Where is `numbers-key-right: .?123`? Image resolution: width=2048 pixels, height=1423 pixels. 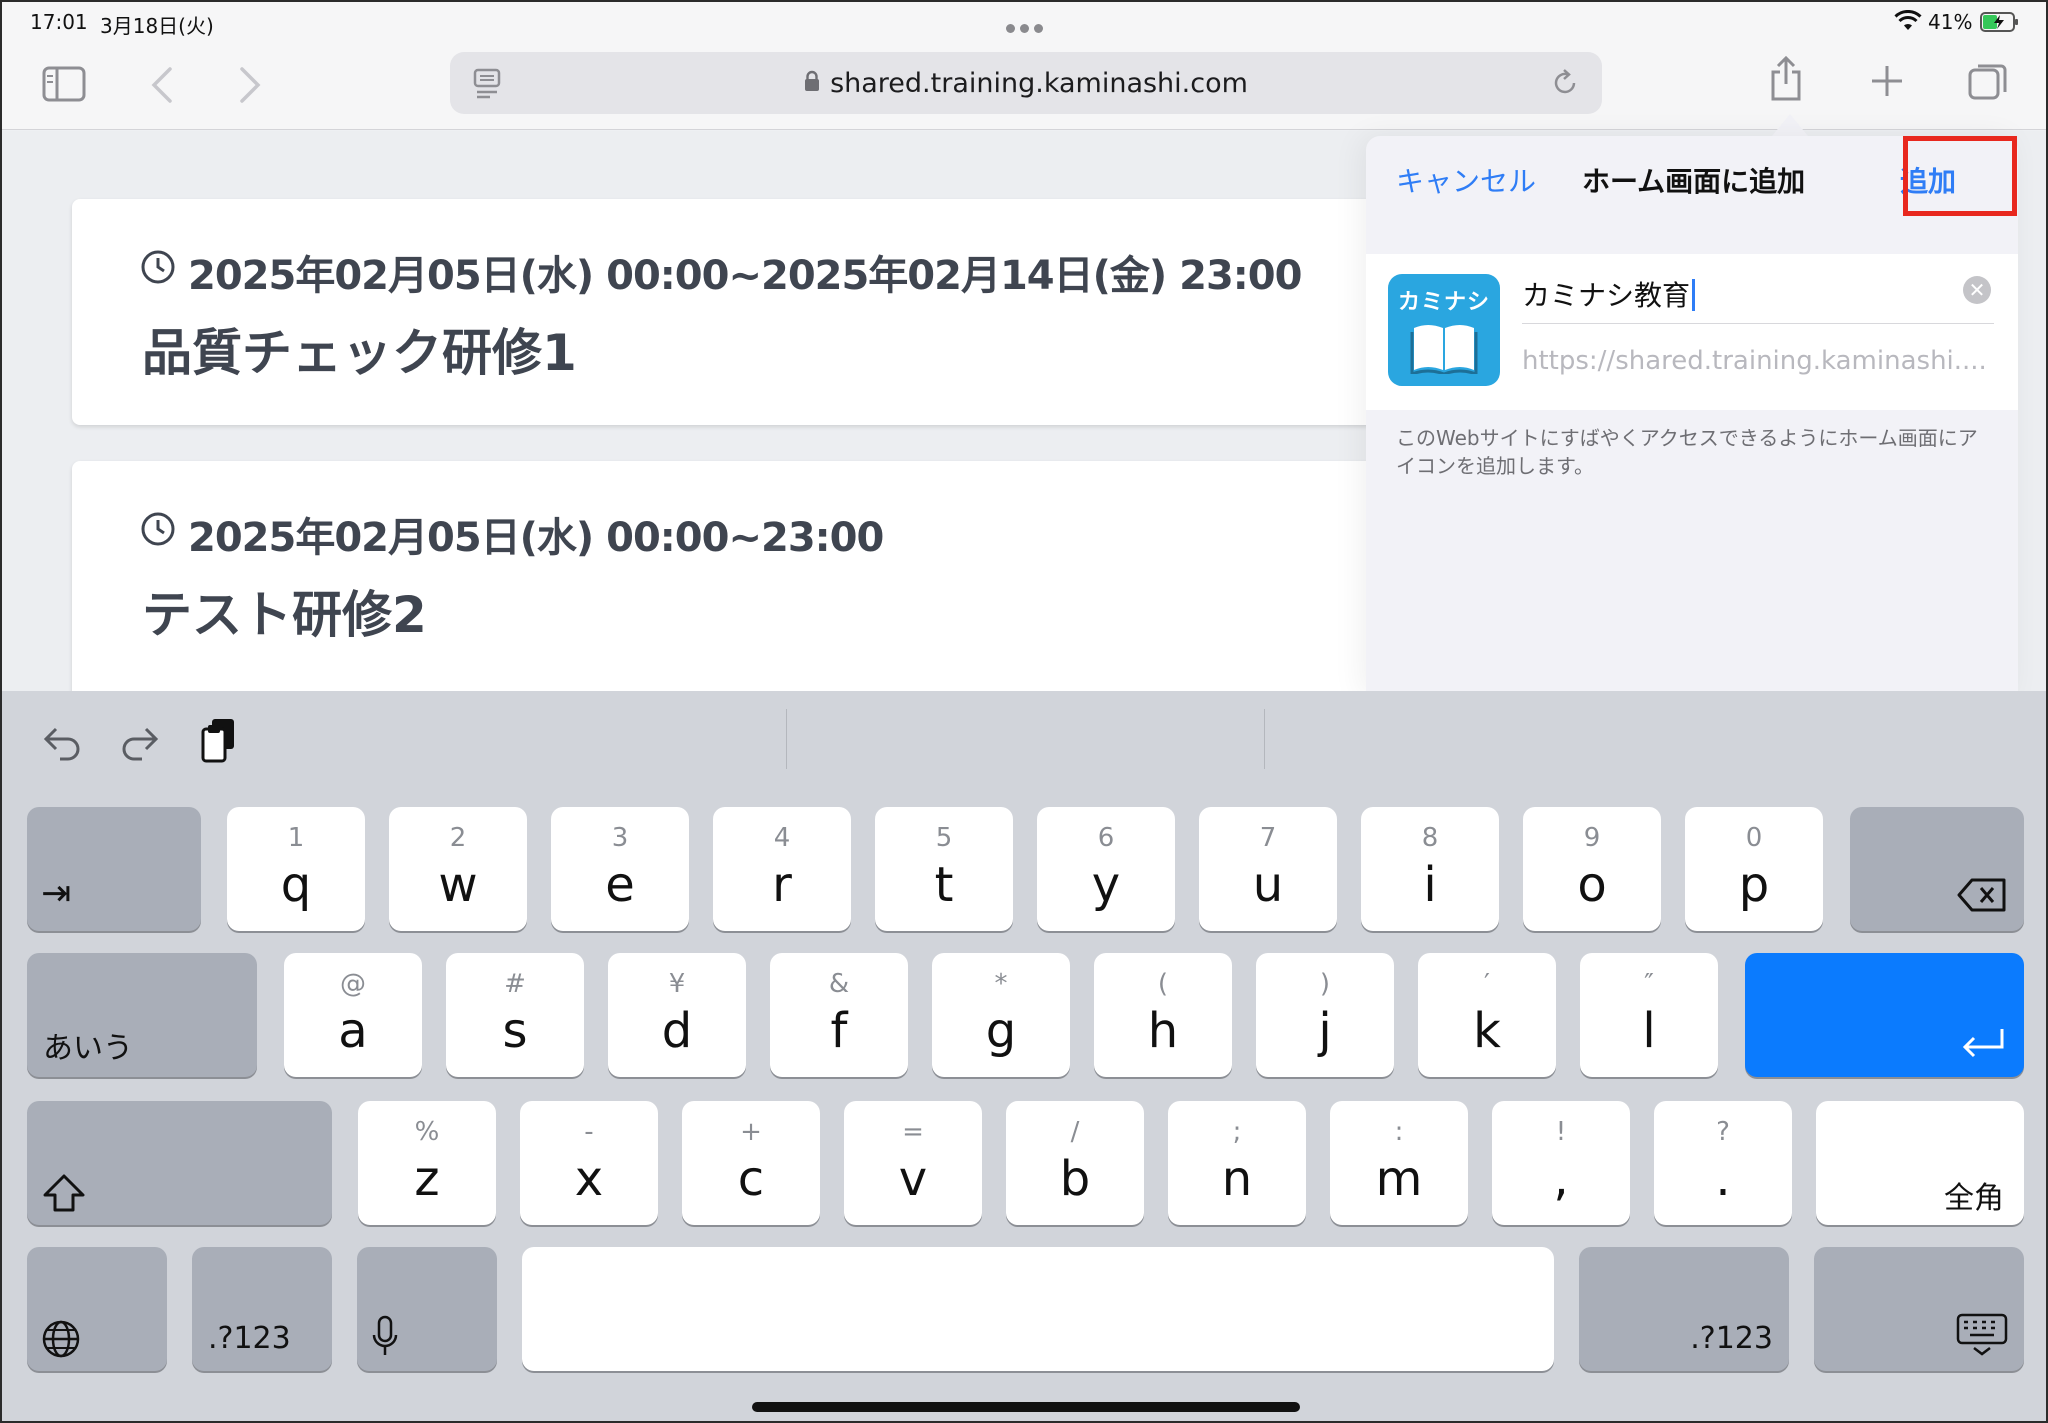
numbers-key-right: .?123 is located at coordinates (1684, 1309).